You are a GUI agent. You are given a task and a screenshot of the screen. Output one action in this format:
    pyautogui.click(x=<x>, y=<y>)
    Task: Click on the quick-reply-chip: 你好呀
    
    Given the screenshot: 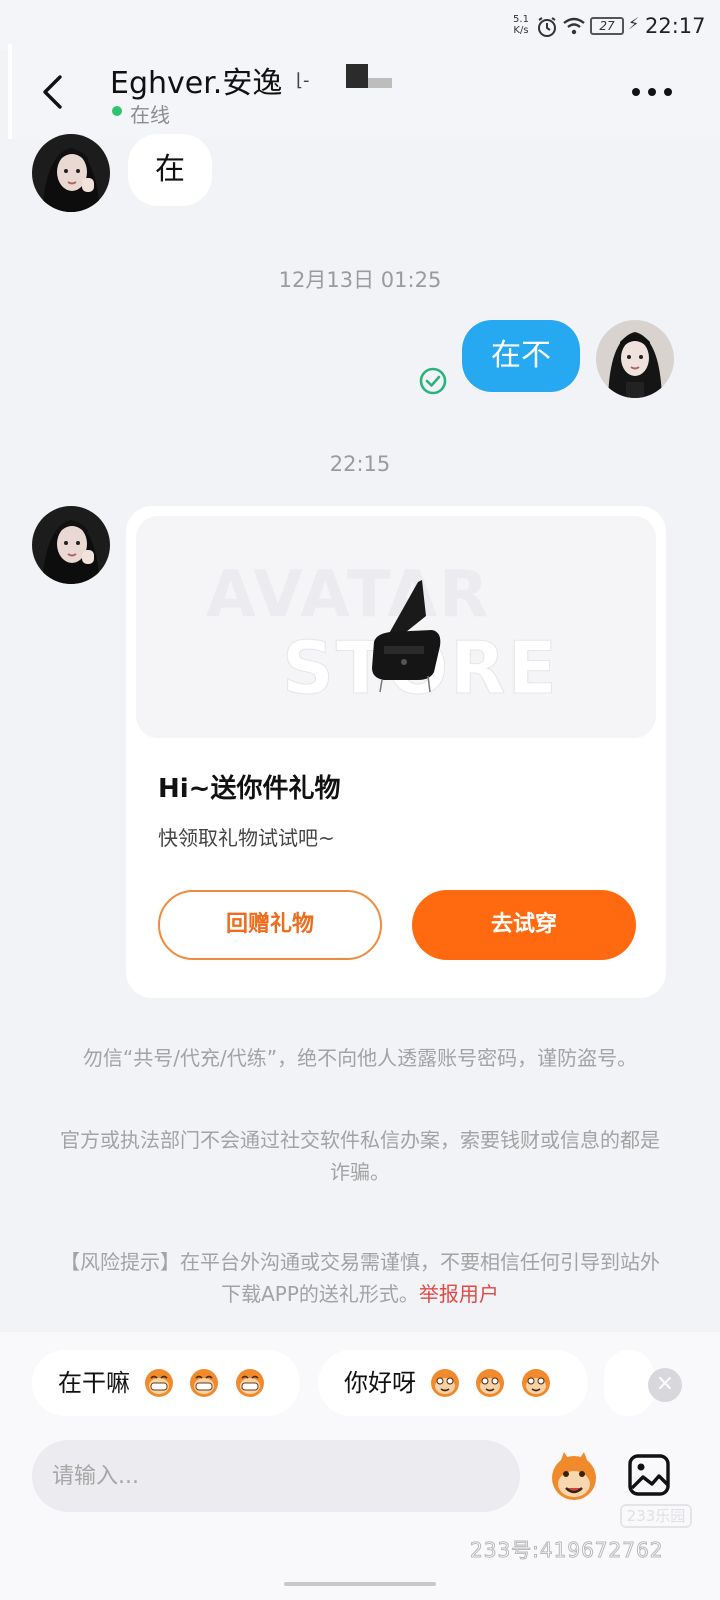 What is the action you would take?
    pyautogui.click(x=453, y=1383)
    